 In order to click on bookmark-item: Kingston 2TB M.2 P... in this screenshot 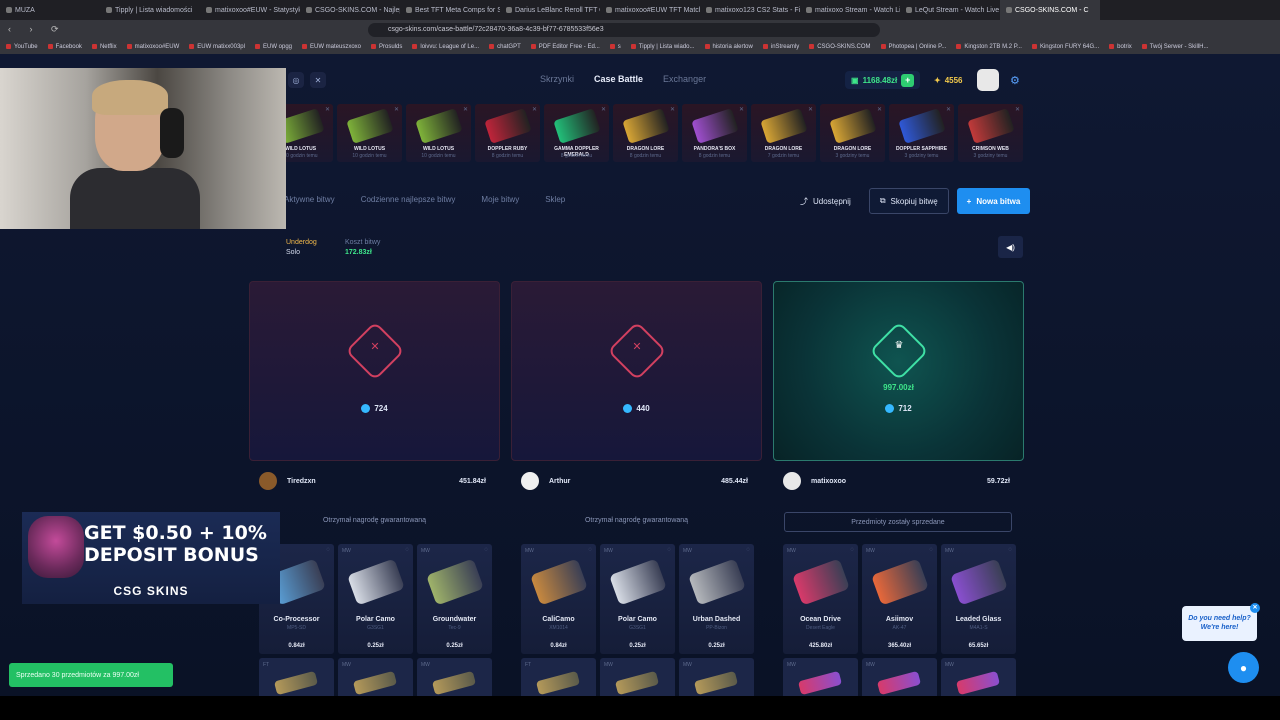, I will do `click(989, 47)`.